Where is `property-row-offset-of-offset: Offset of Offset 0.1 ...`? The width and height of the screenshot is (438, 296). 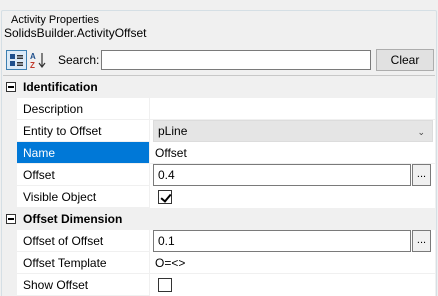
property-row-offset-of-offset: Offset of Offset 0.1 ... is located at coordinates (219, 241).